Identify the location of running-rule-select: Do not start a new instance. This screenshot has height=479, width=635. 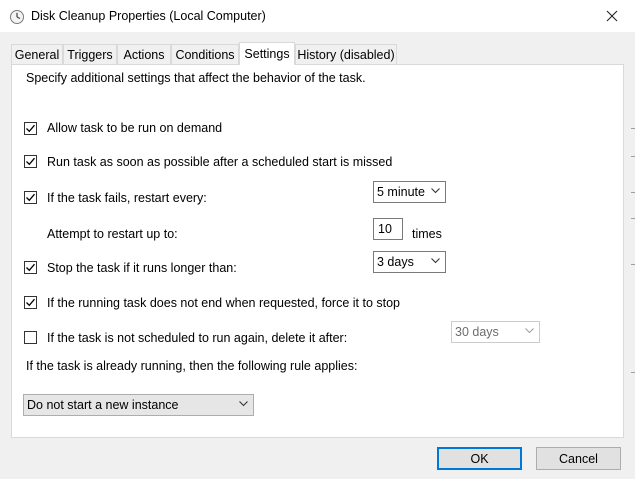
(138, 405).